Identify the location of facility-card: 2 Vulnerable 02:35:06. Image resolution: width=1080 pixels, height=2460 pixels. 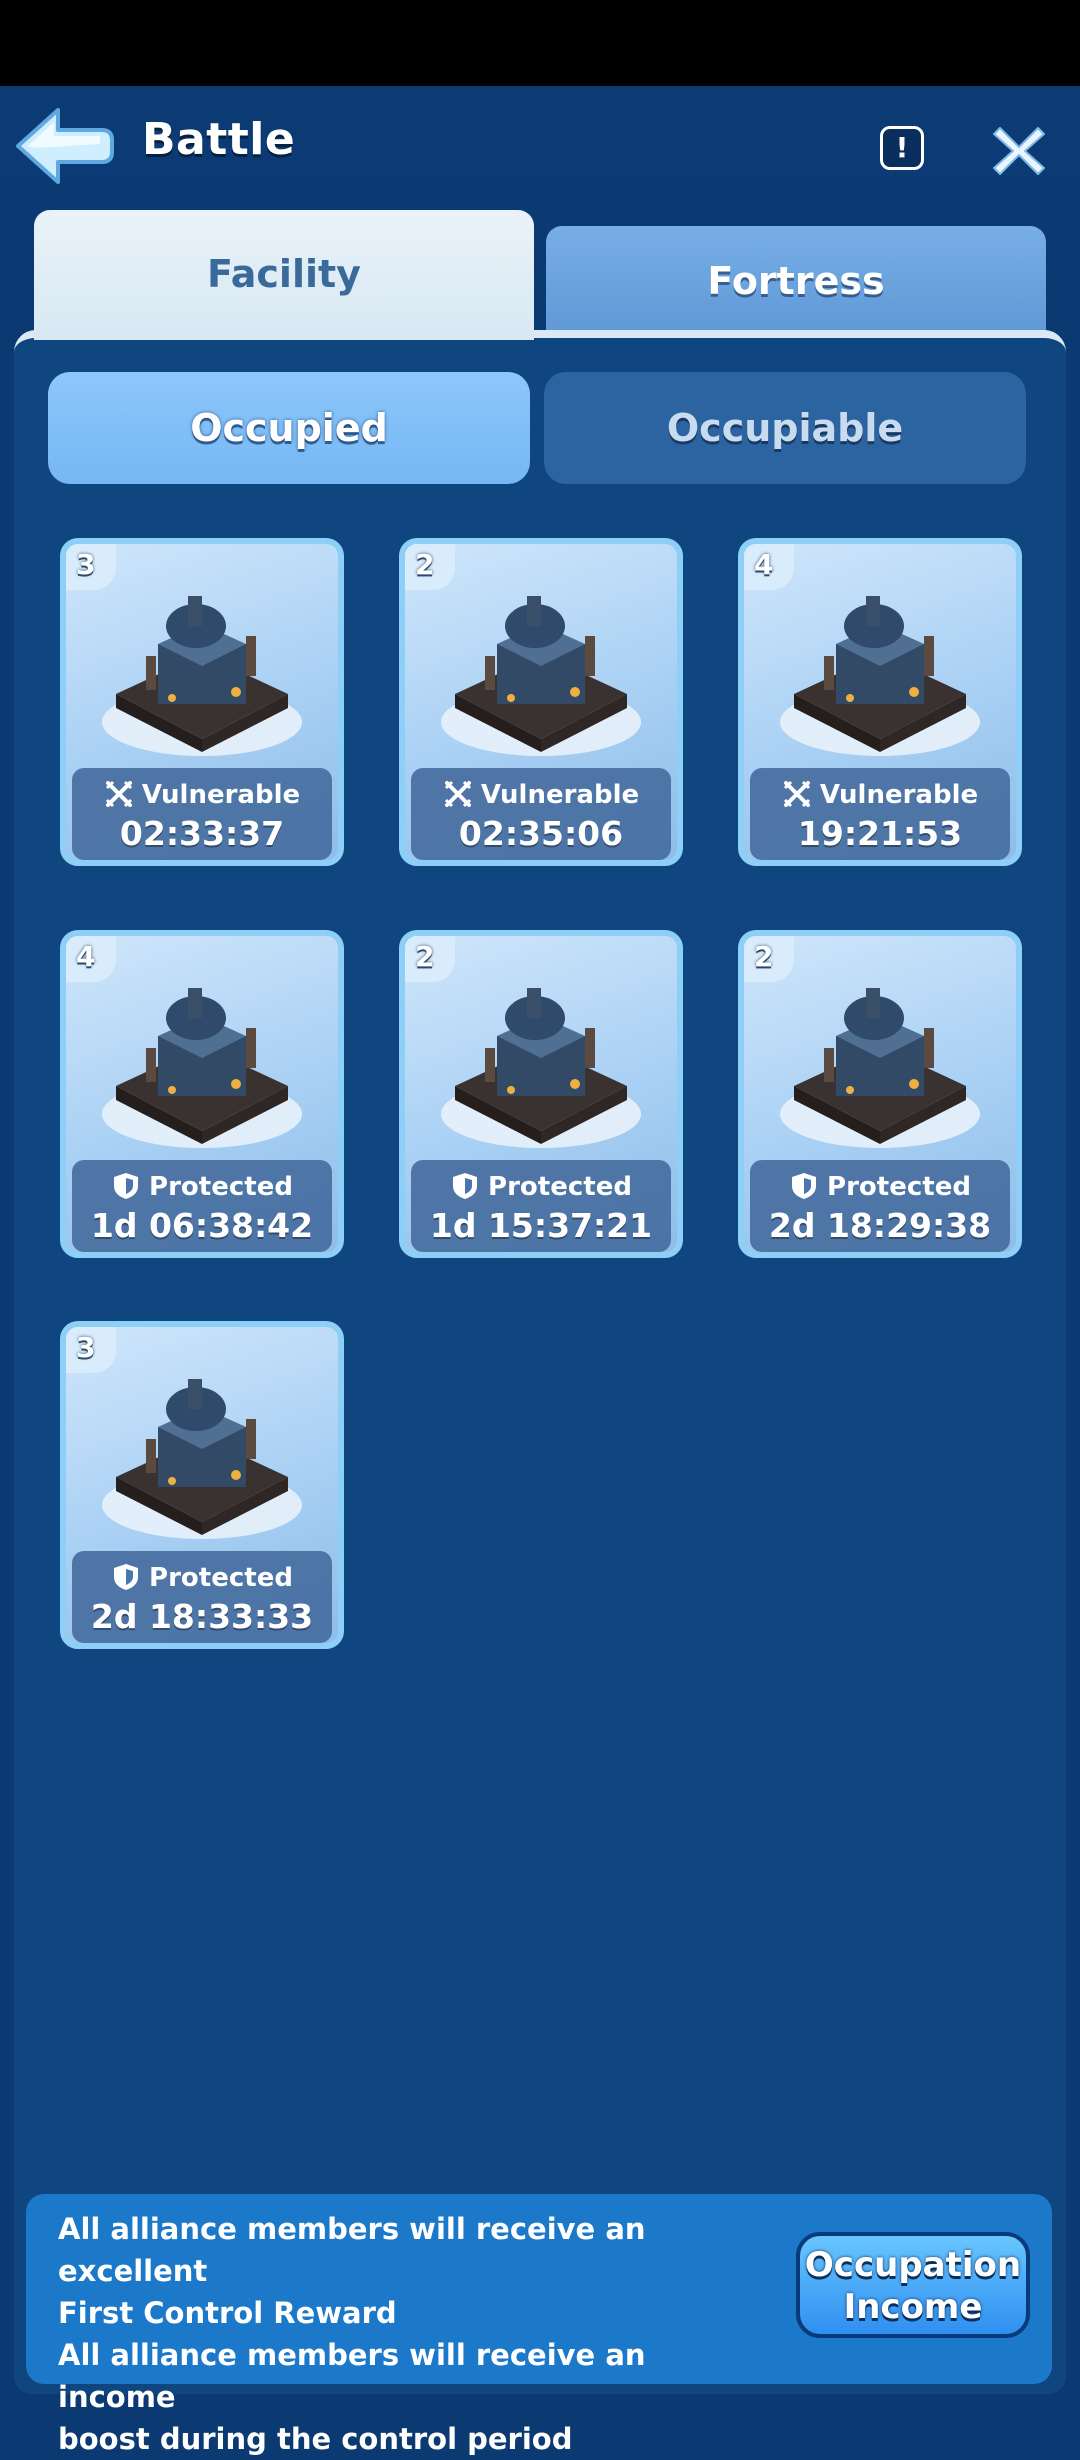
(541, 702).